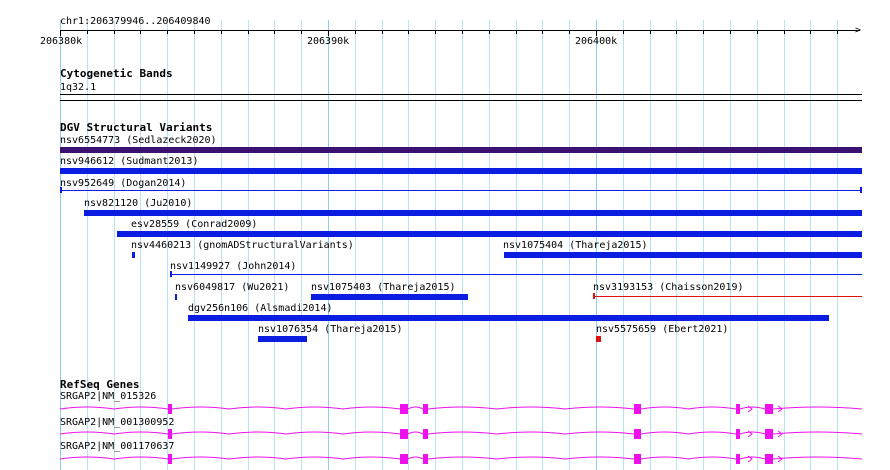  What do you see at coordinates (108, 396) in the screenshot?
I see `transcript-label: SRGAP2|NM_015326` at bounding box center [108, 396].